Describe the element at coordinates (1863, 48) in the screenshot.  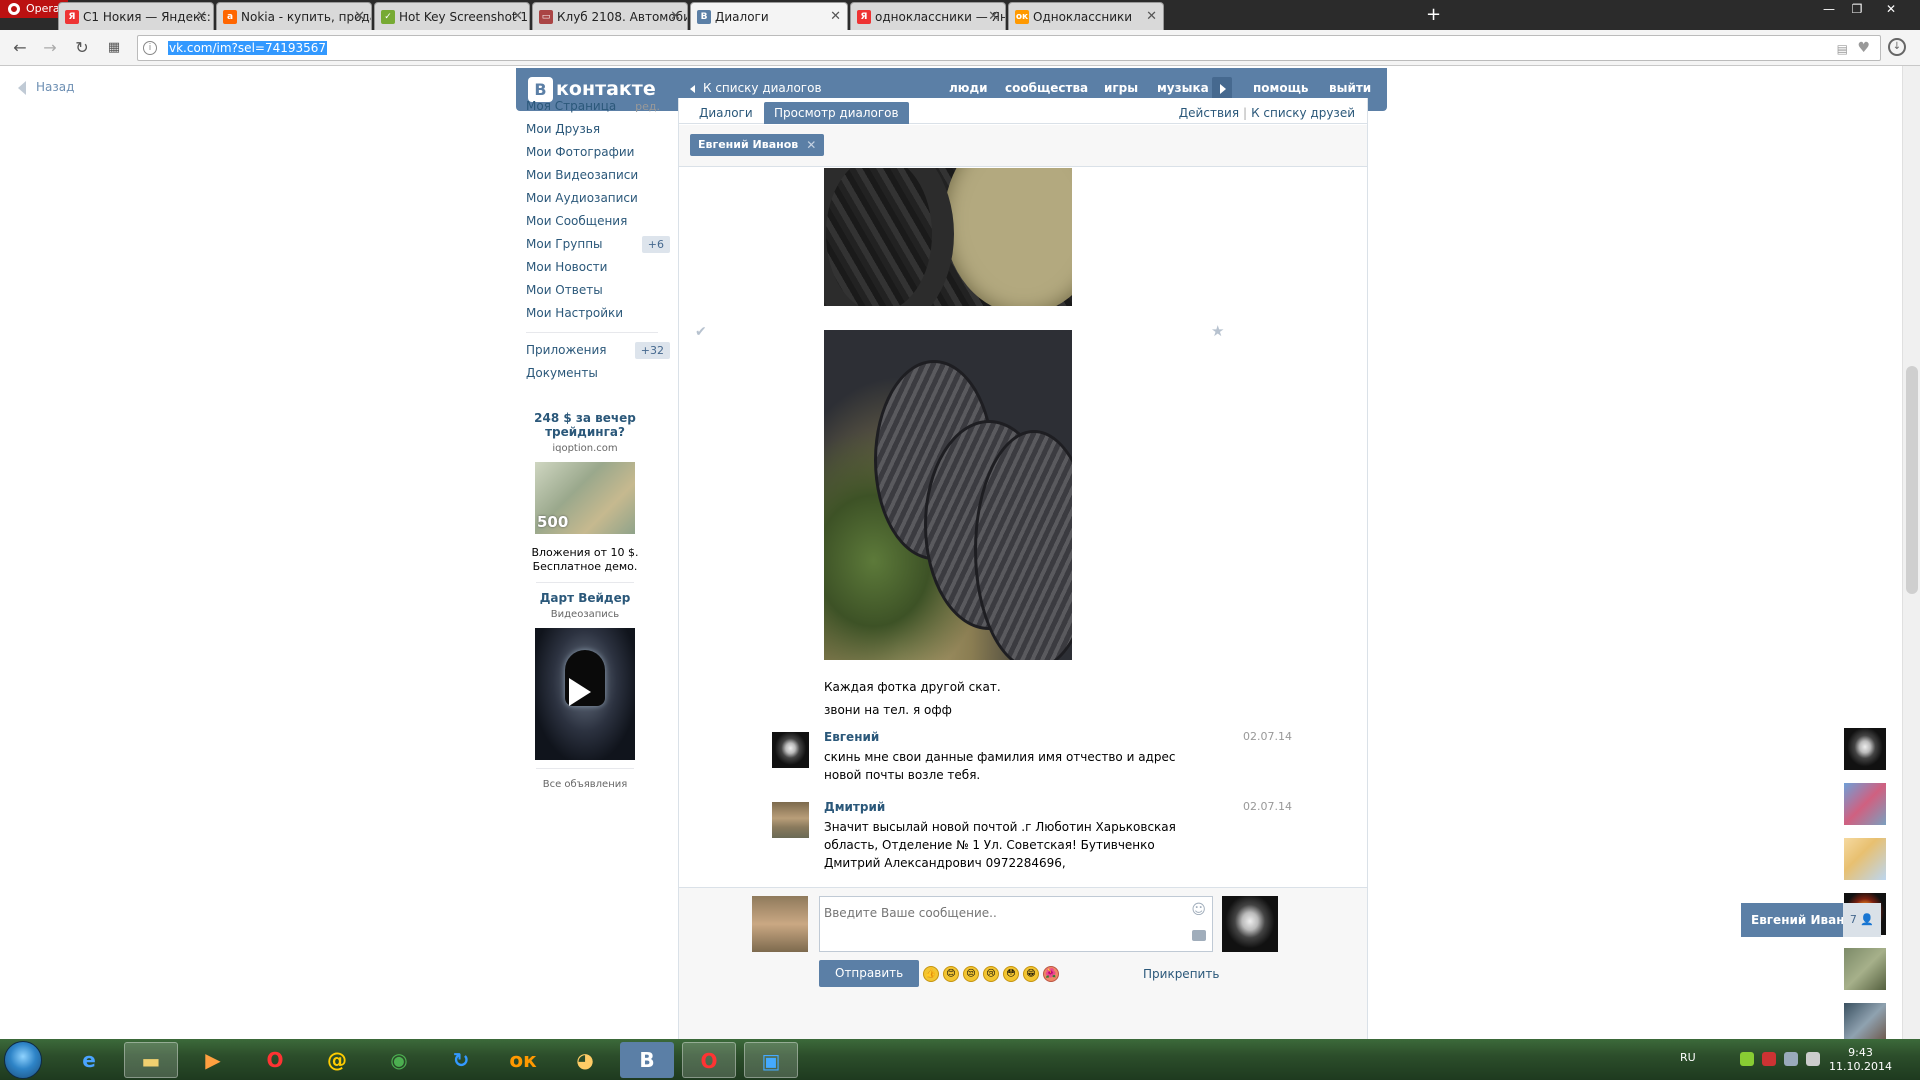
I see `heart-icon: ♥` at that location.